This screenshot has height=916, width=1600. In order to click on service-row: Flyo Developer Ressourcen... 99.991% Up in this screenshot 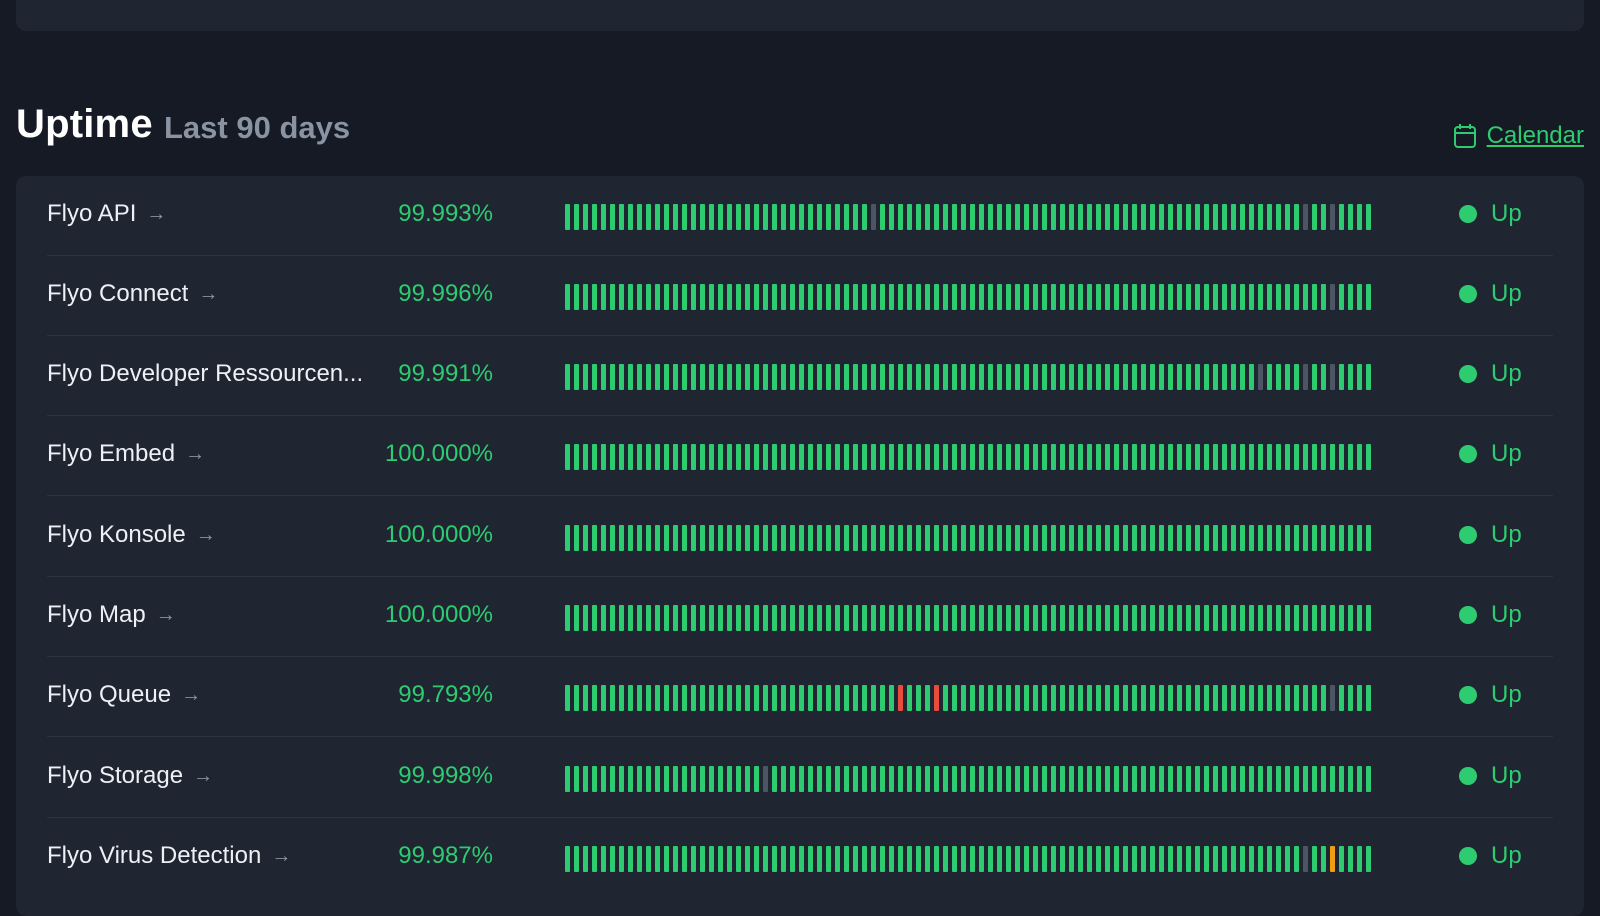, I will do `click(800, 376)`.